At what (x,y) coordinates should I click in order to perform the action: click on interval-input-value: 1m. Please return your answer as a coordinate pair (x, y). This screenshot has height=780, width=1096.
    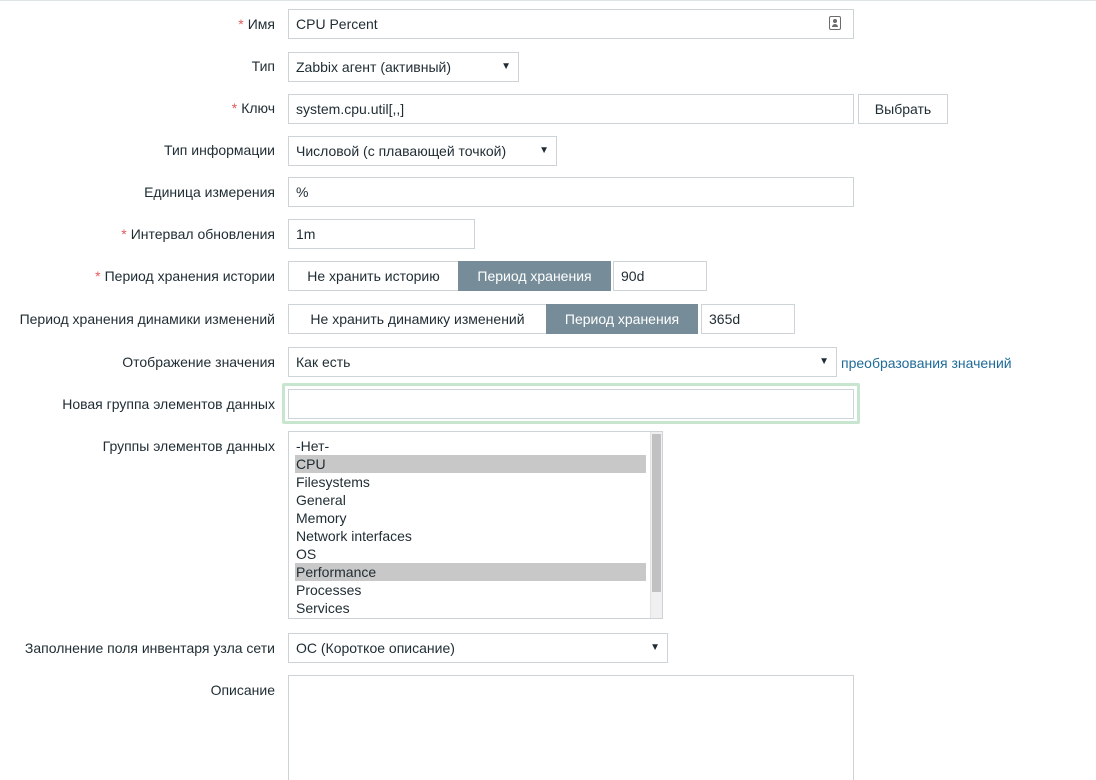
    Looking at the image, I should click on (306, 234).